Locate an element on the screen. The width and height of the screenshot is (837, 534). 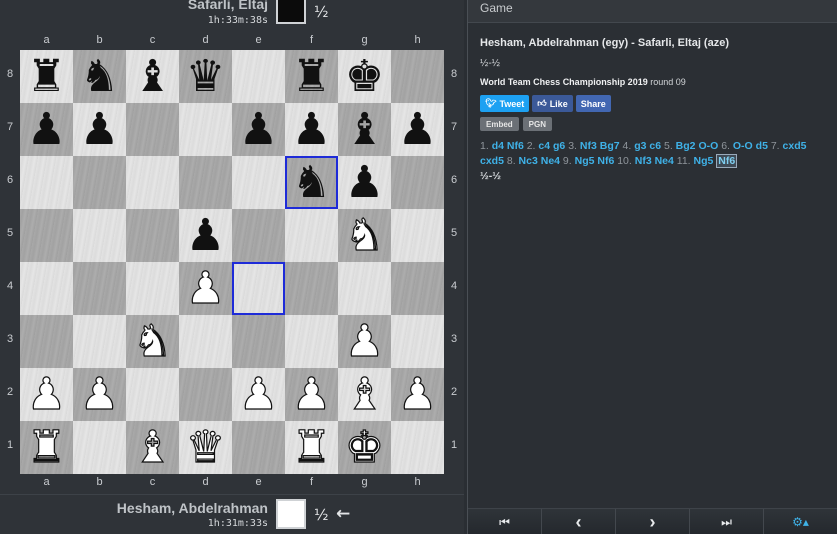
square-g5: ♞ is located at coordinates (364, 235).